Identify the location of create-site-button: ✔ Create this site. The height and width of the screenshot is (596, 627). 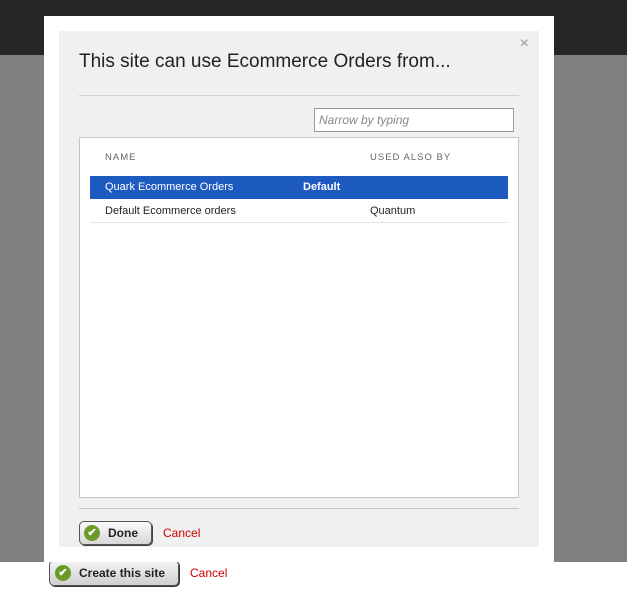
(114, 573).